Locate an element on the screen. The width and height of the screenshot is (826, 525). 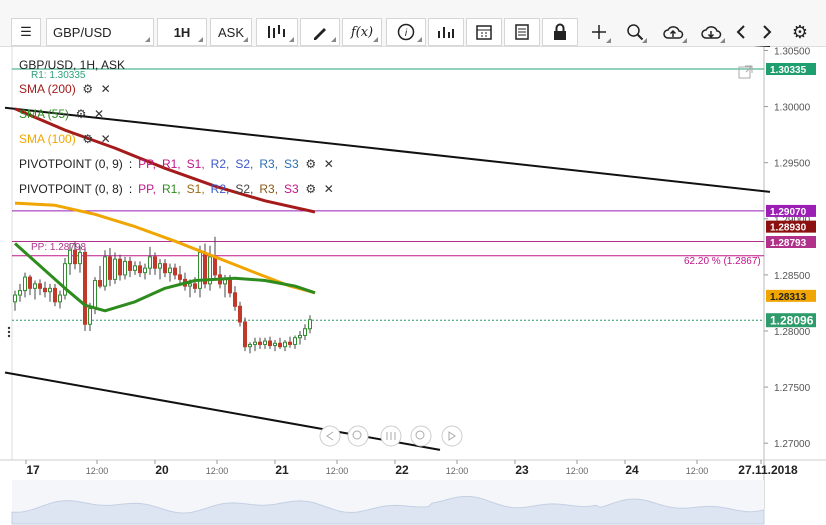
crosshair-icon is located at coordinates (599, 32).